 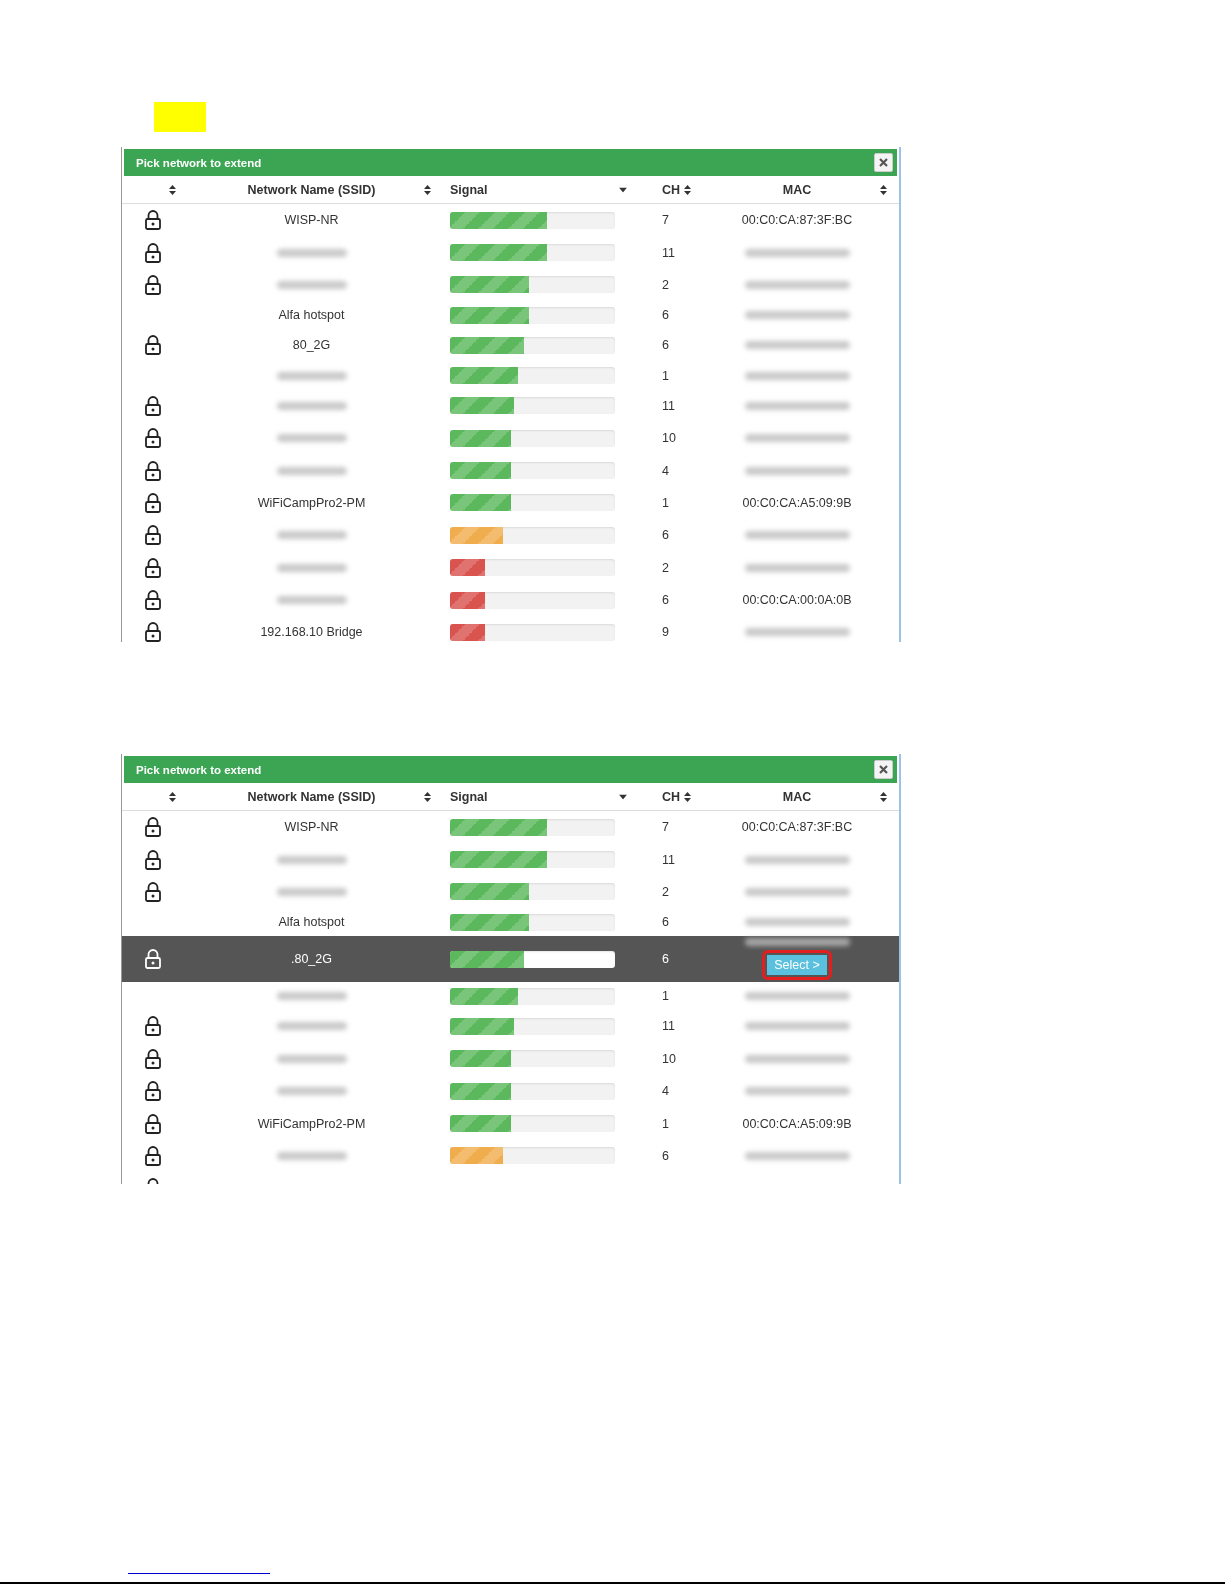 What do you see at coordinates (797, 600) in the screenshot?
I see `mac-address: 00:C0:CA:00:0A:0B` at bounding box center [797, 600].